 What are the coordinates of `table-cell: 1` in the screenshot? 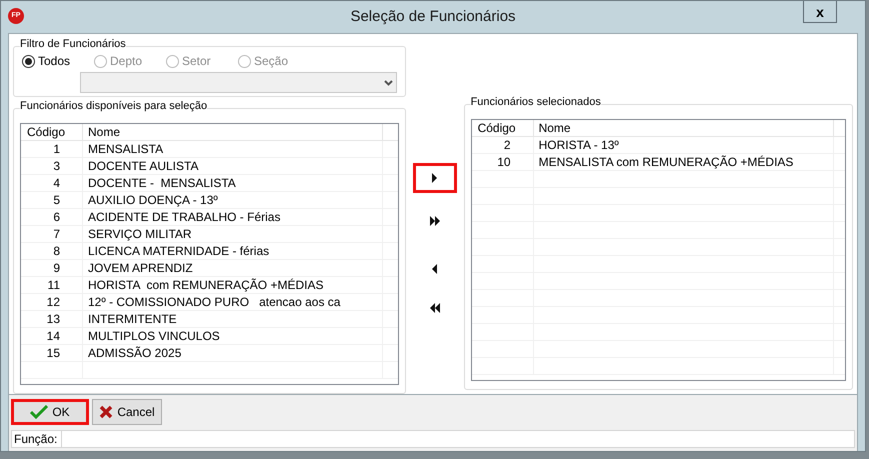 It's located at (52, 149).